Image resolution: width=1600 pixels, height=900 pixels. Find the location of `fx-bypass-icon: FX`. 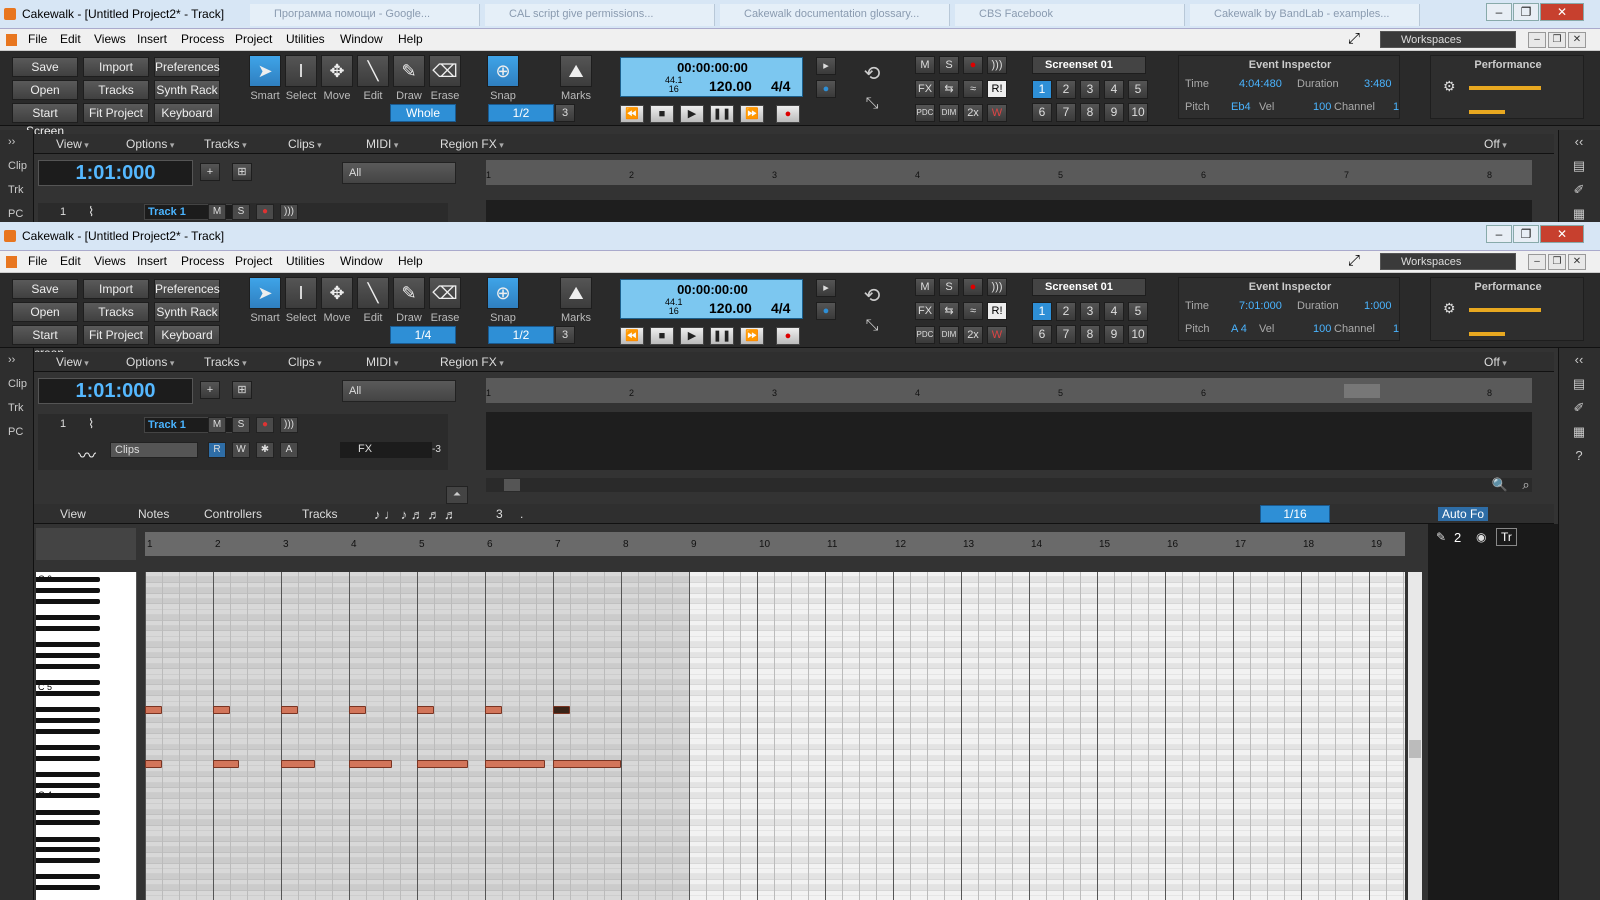

fx-bypass-icon: FX is located at coordinates (925, 89).